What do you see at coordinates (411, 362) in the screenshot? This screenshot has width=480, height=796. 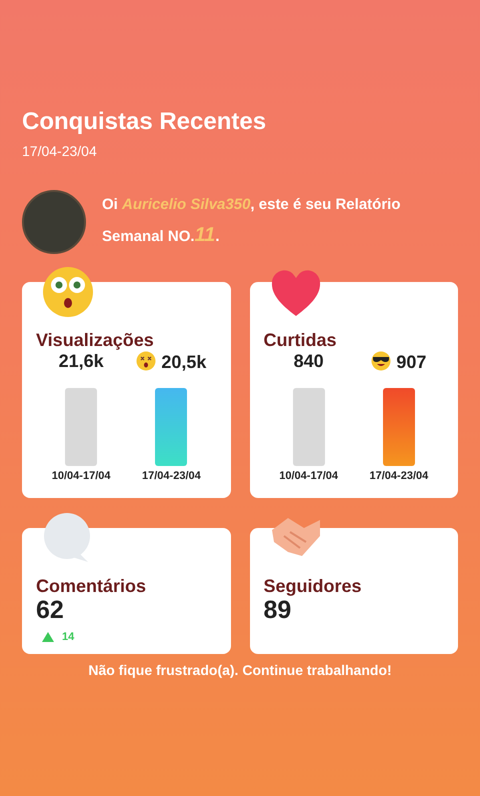 I see `stat-value: 907` at bounding box center [411, 362].